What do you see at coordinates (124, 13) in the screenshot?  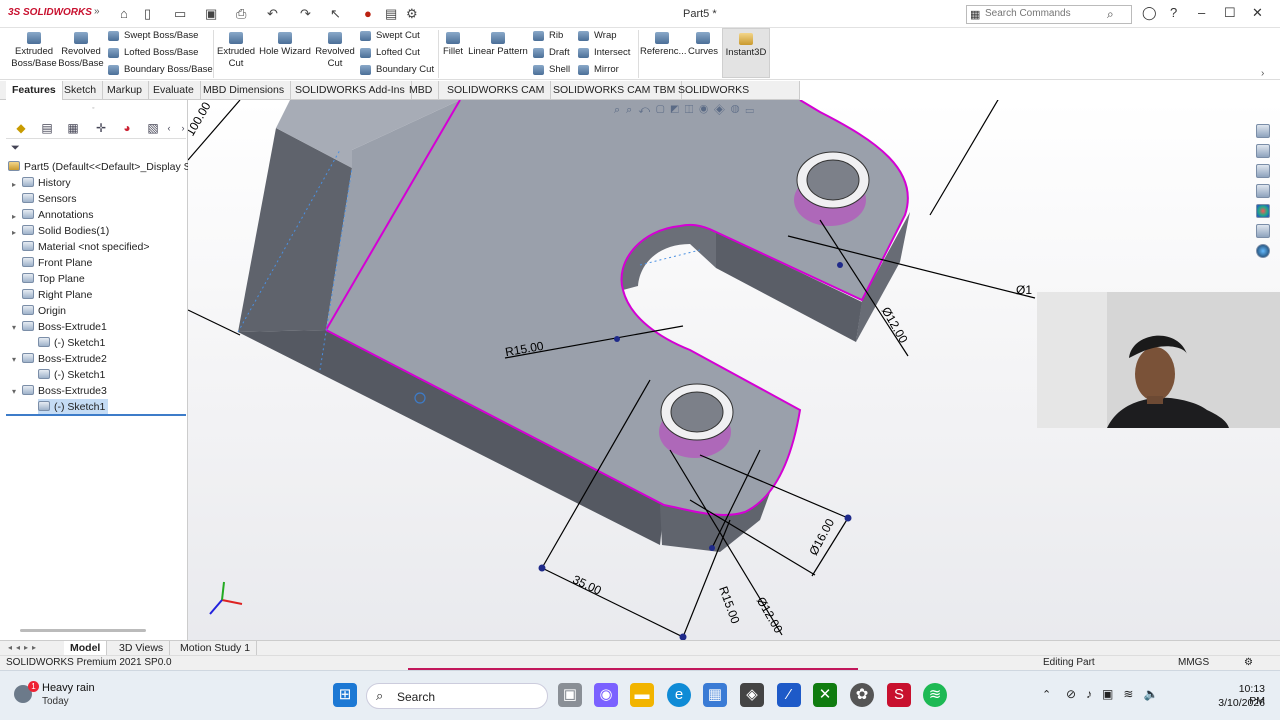 I see `home-icon: ⌂` at bounding box center [124, 13].